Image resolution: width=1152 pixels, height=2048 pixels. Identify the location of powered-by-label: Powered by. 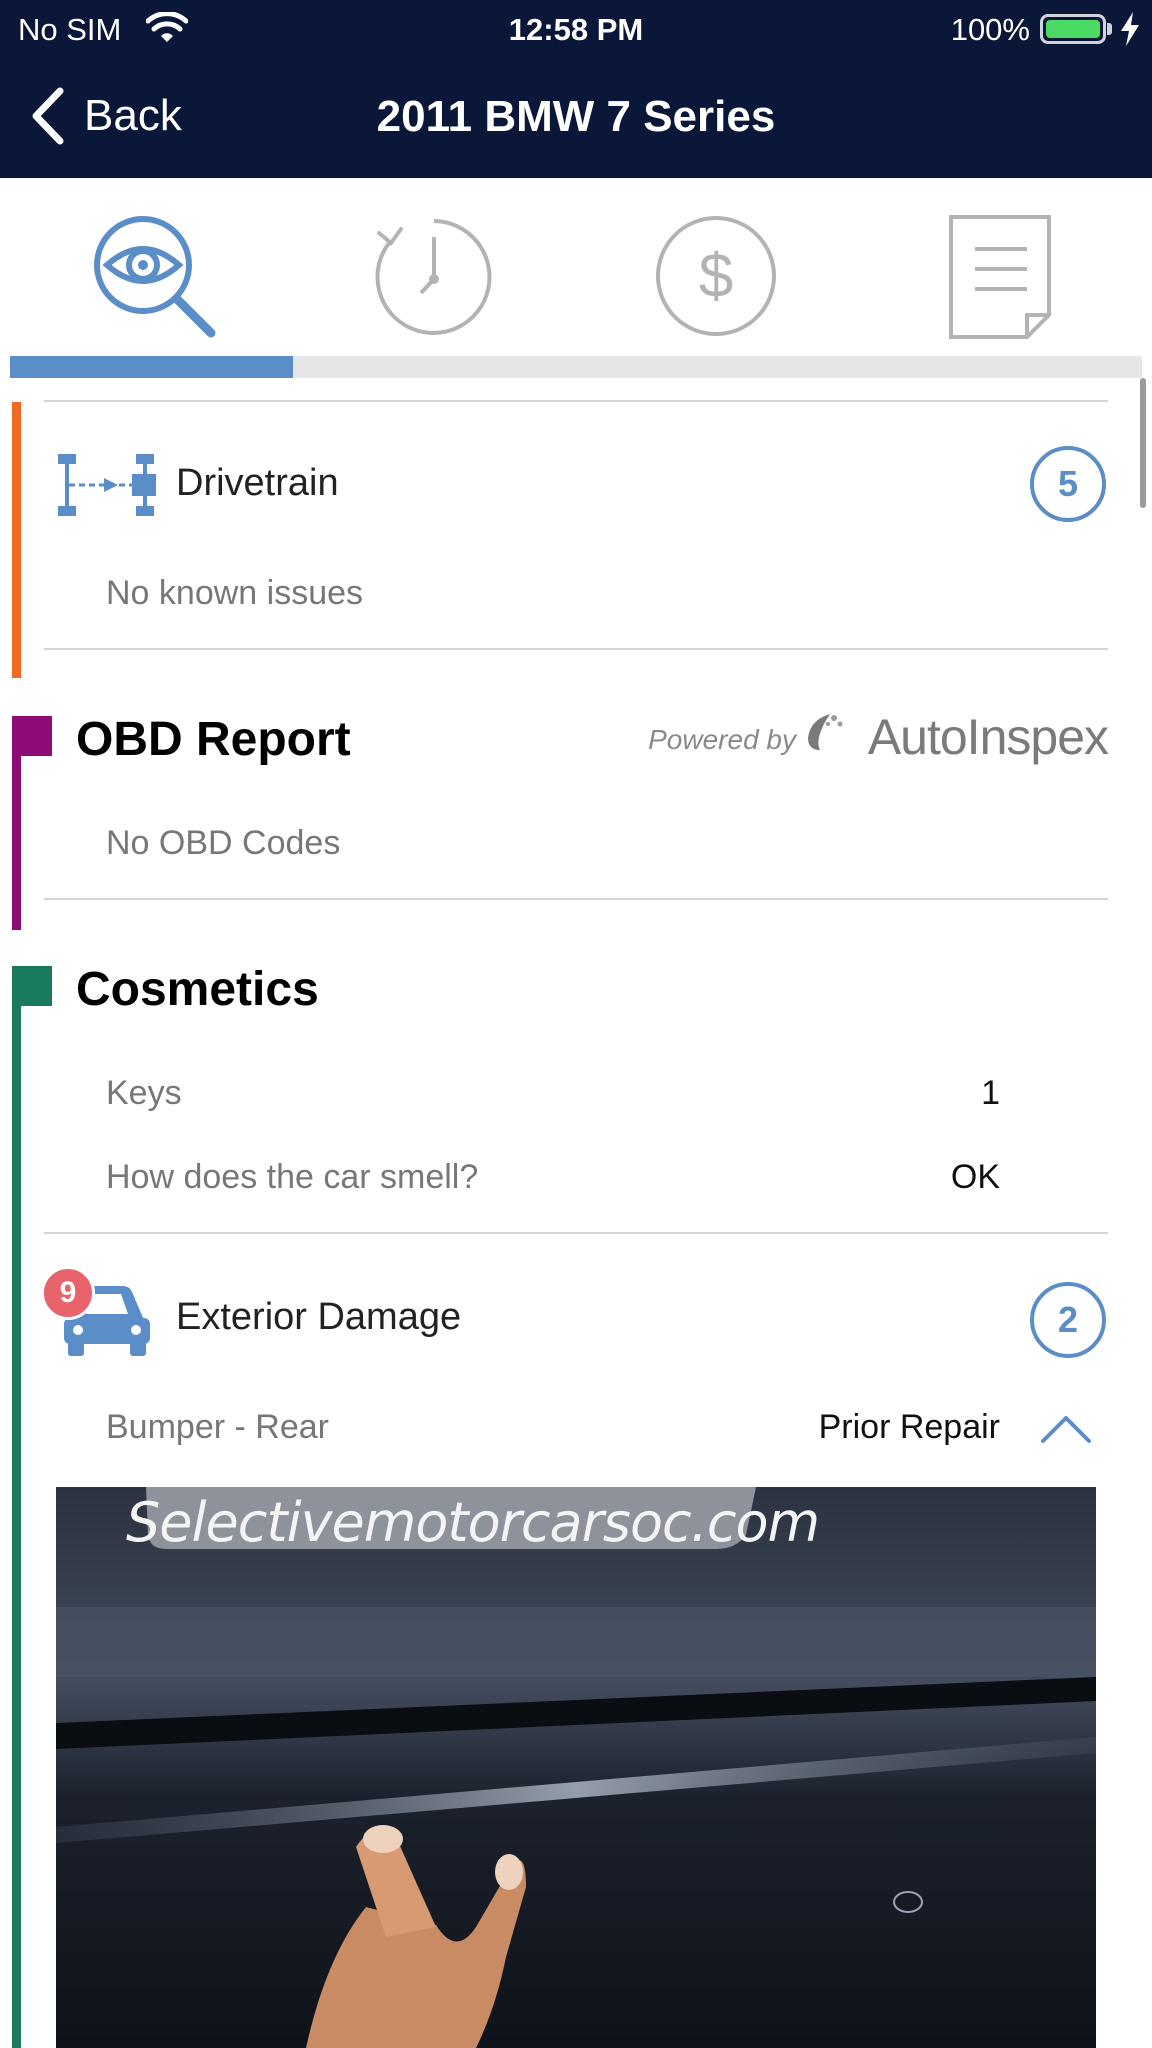
(722, 739).